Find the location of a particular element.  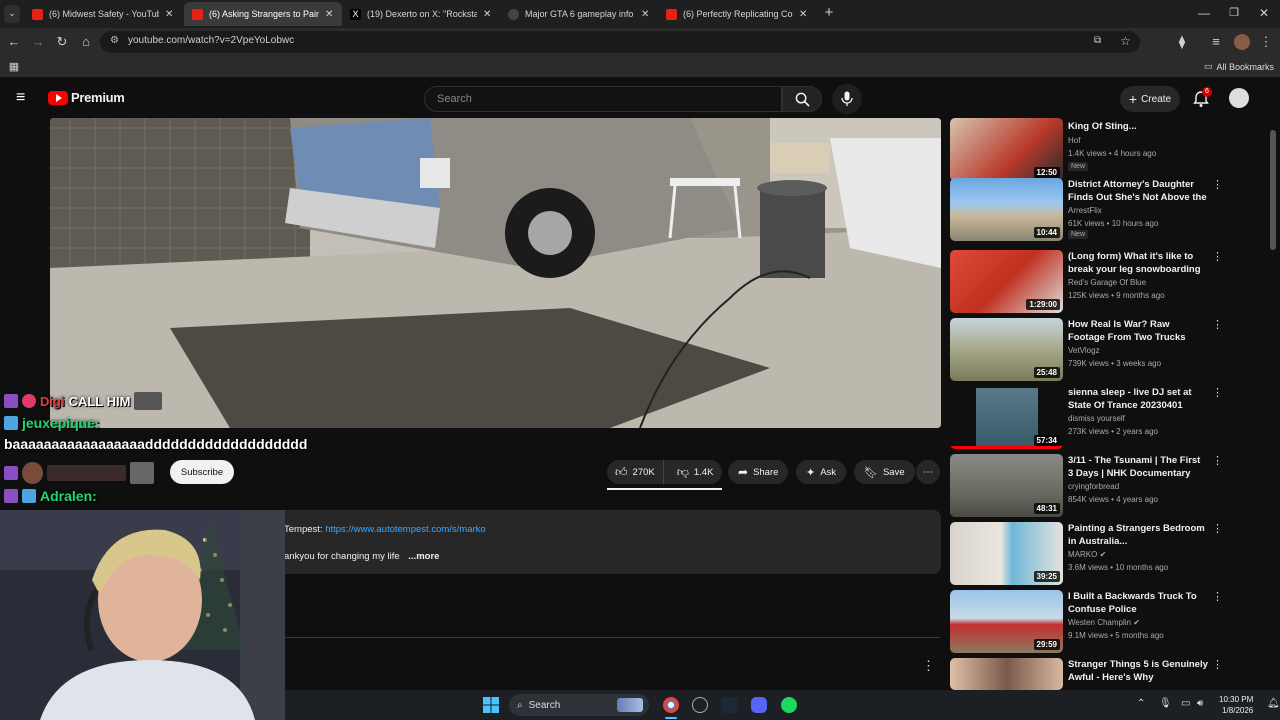

chat-line-2-message: baaaaaaaaaaaaaaaaaddddddddddddddddddd is located at coordinates (156, 444).